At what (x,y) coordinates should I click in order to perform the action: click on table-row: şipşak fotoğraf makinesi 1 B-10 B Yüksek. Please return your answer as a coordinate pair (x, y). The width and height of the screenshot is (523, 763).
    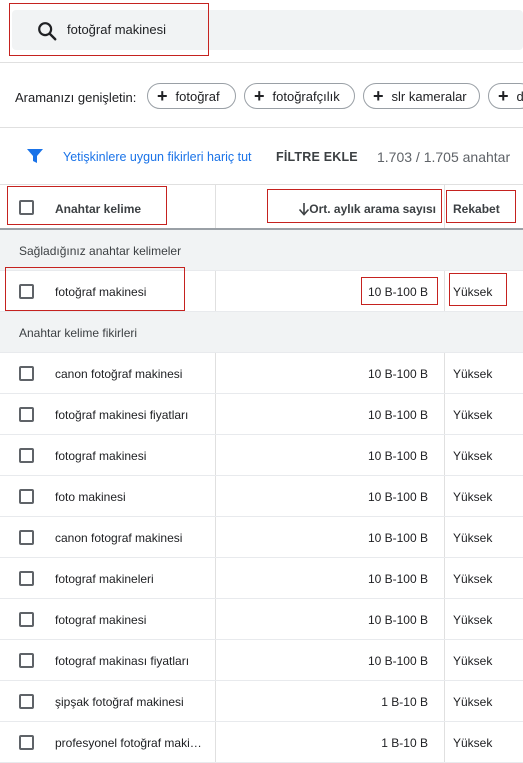
    Looking at the image, I should click on (261, 701).